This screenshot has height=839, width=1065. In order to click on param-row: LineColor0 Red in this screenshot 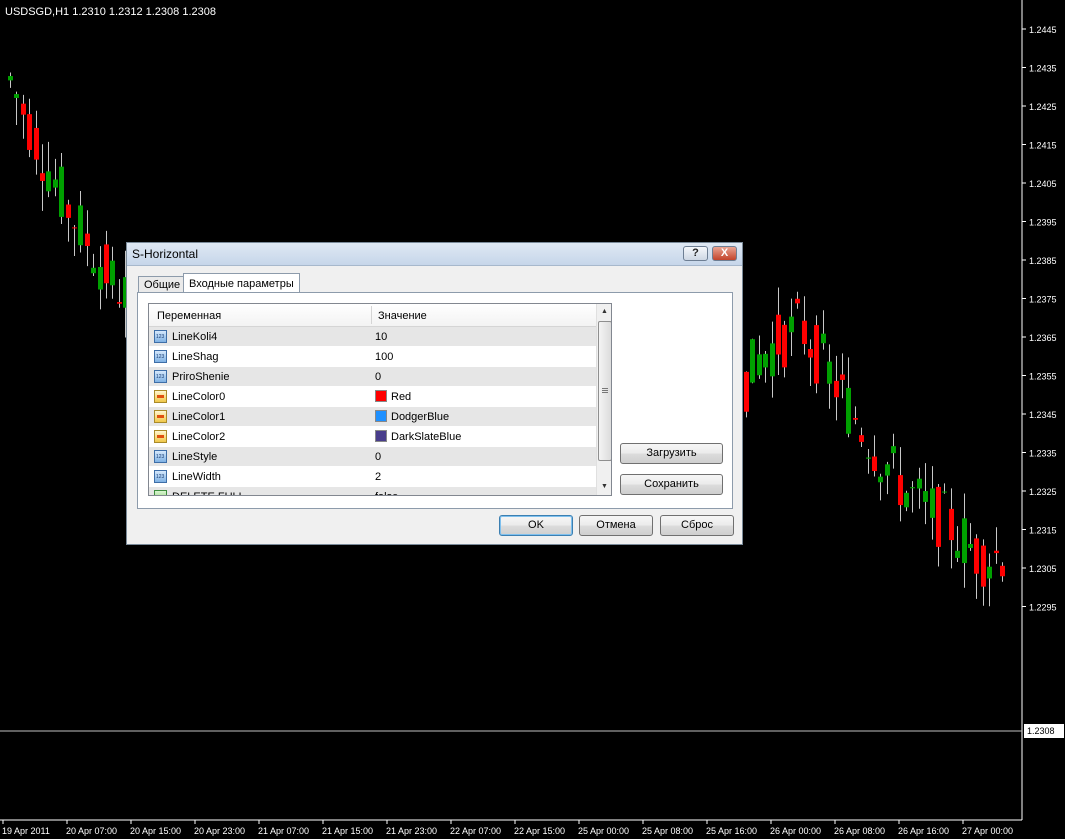, I will do `click(372, 397)`.